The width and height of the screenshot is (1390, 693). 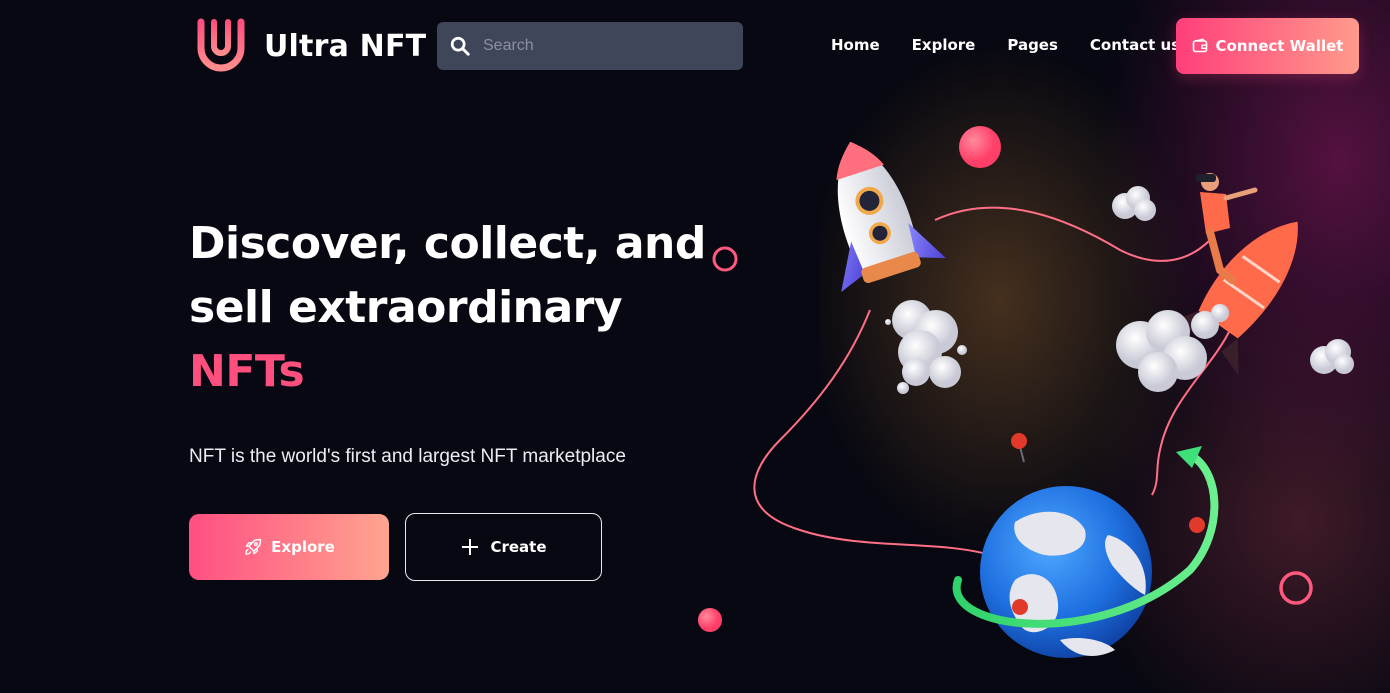 What do you see at coordinates (406, 307) in the screenshot?
I see `hero-title-line2: sell extraordinary` at bounding box center [406, 307].